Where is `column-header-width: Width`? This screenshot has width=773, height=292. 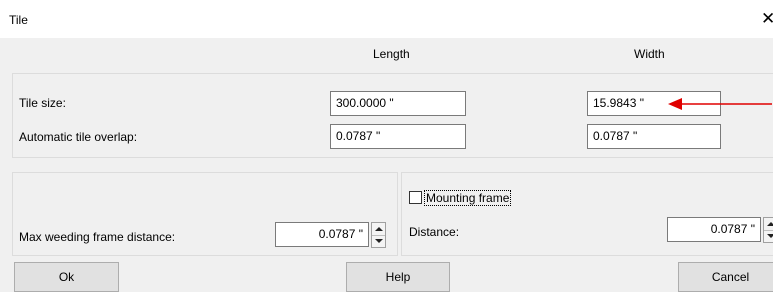
column-header-width: Width is located at coordinates (649, 54).